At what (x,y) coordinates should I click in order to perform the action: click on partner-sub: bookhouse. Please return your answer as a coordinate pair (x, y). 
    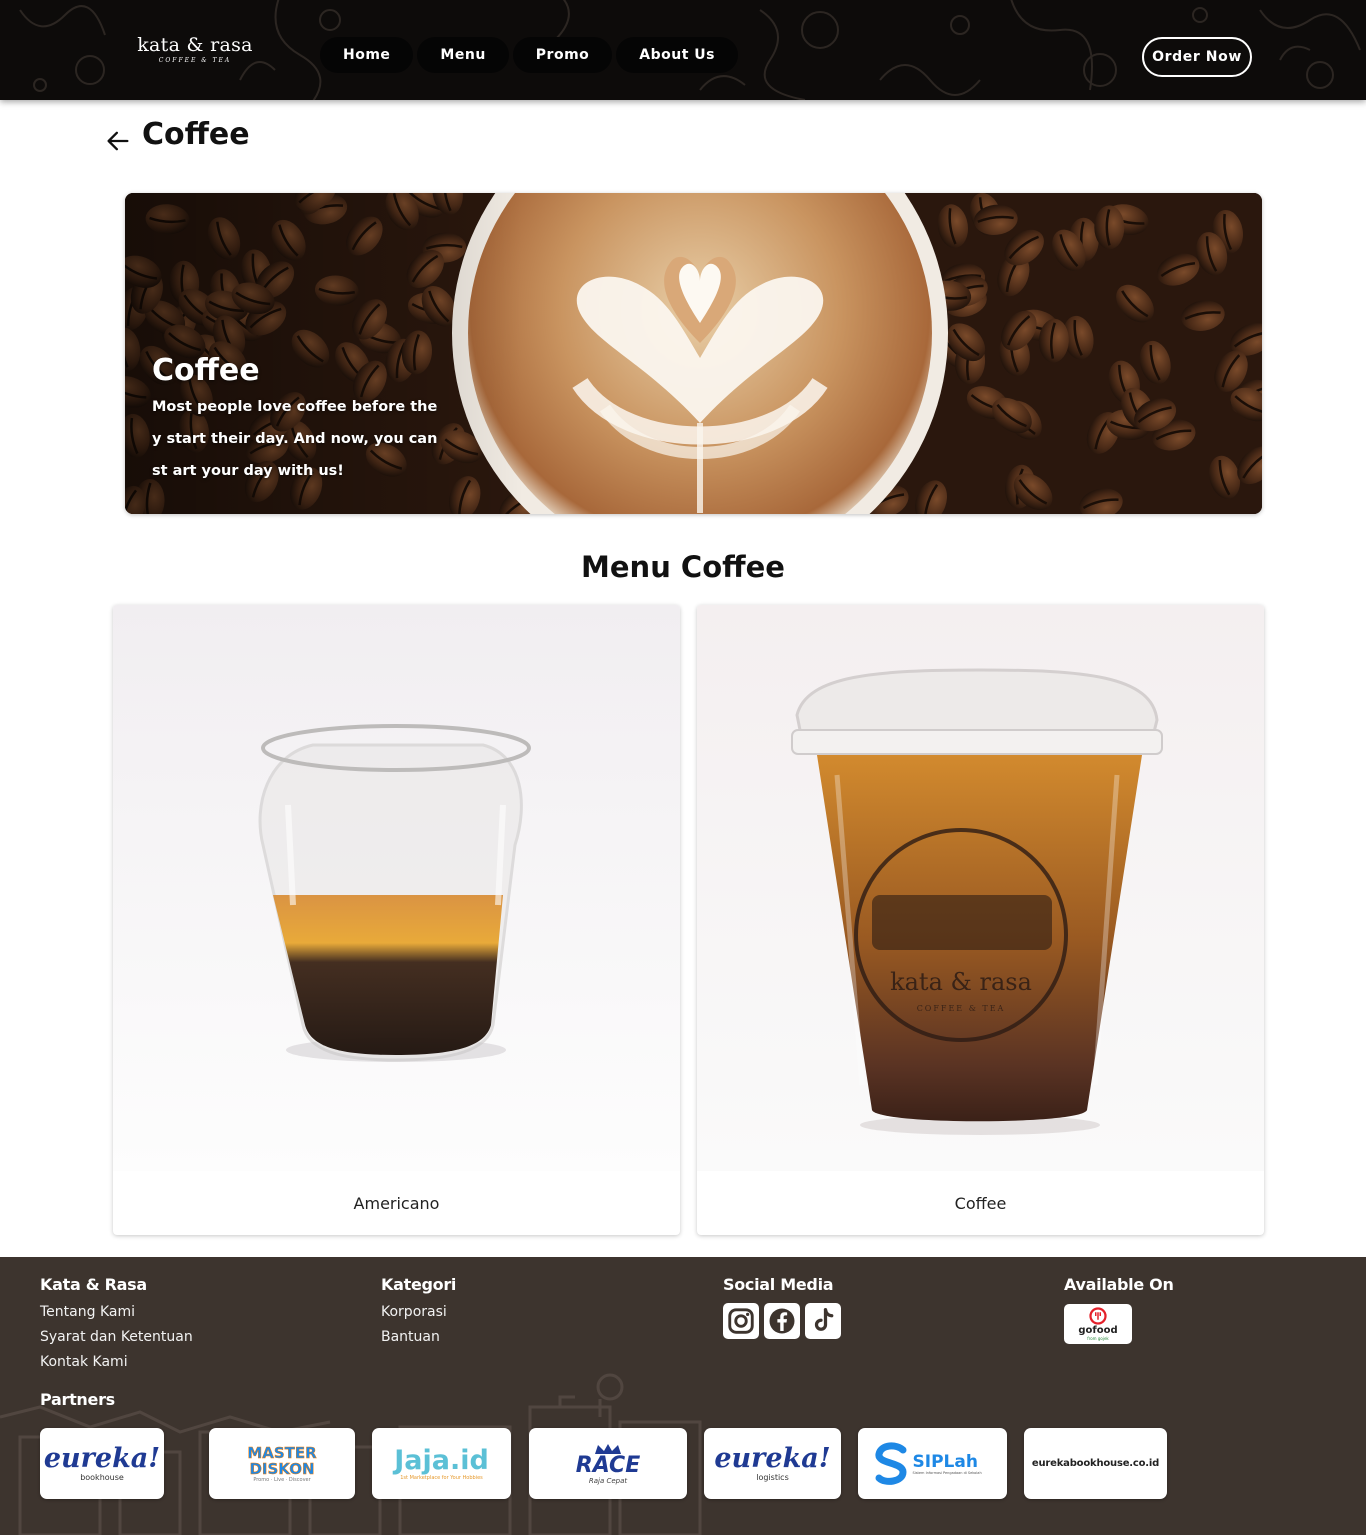
    Looking at the image, I should click on (102, 1477).